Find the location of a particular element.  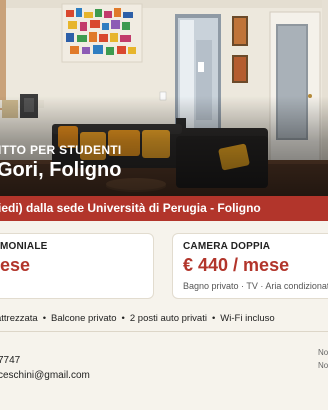

room-price: € 440 / mese is located at coordinates (236, 265).